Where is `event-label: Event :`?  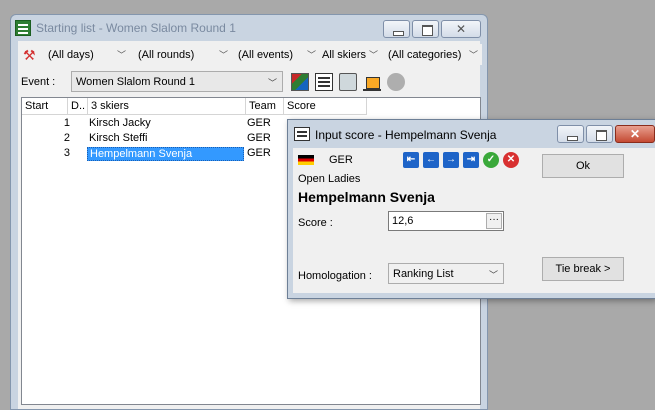
event-label: Event : is located at coordinates (38, 82).